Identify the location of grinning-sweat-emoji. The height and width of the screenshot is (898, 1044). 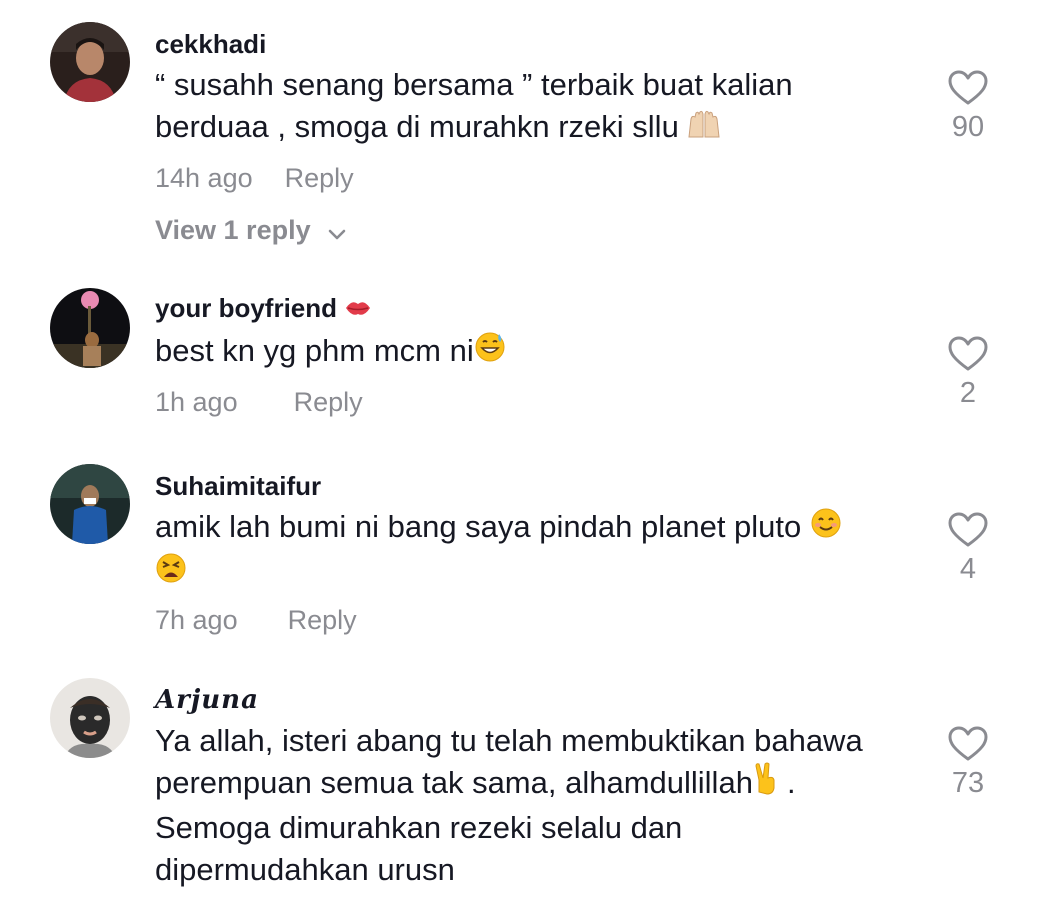
(490, 352).